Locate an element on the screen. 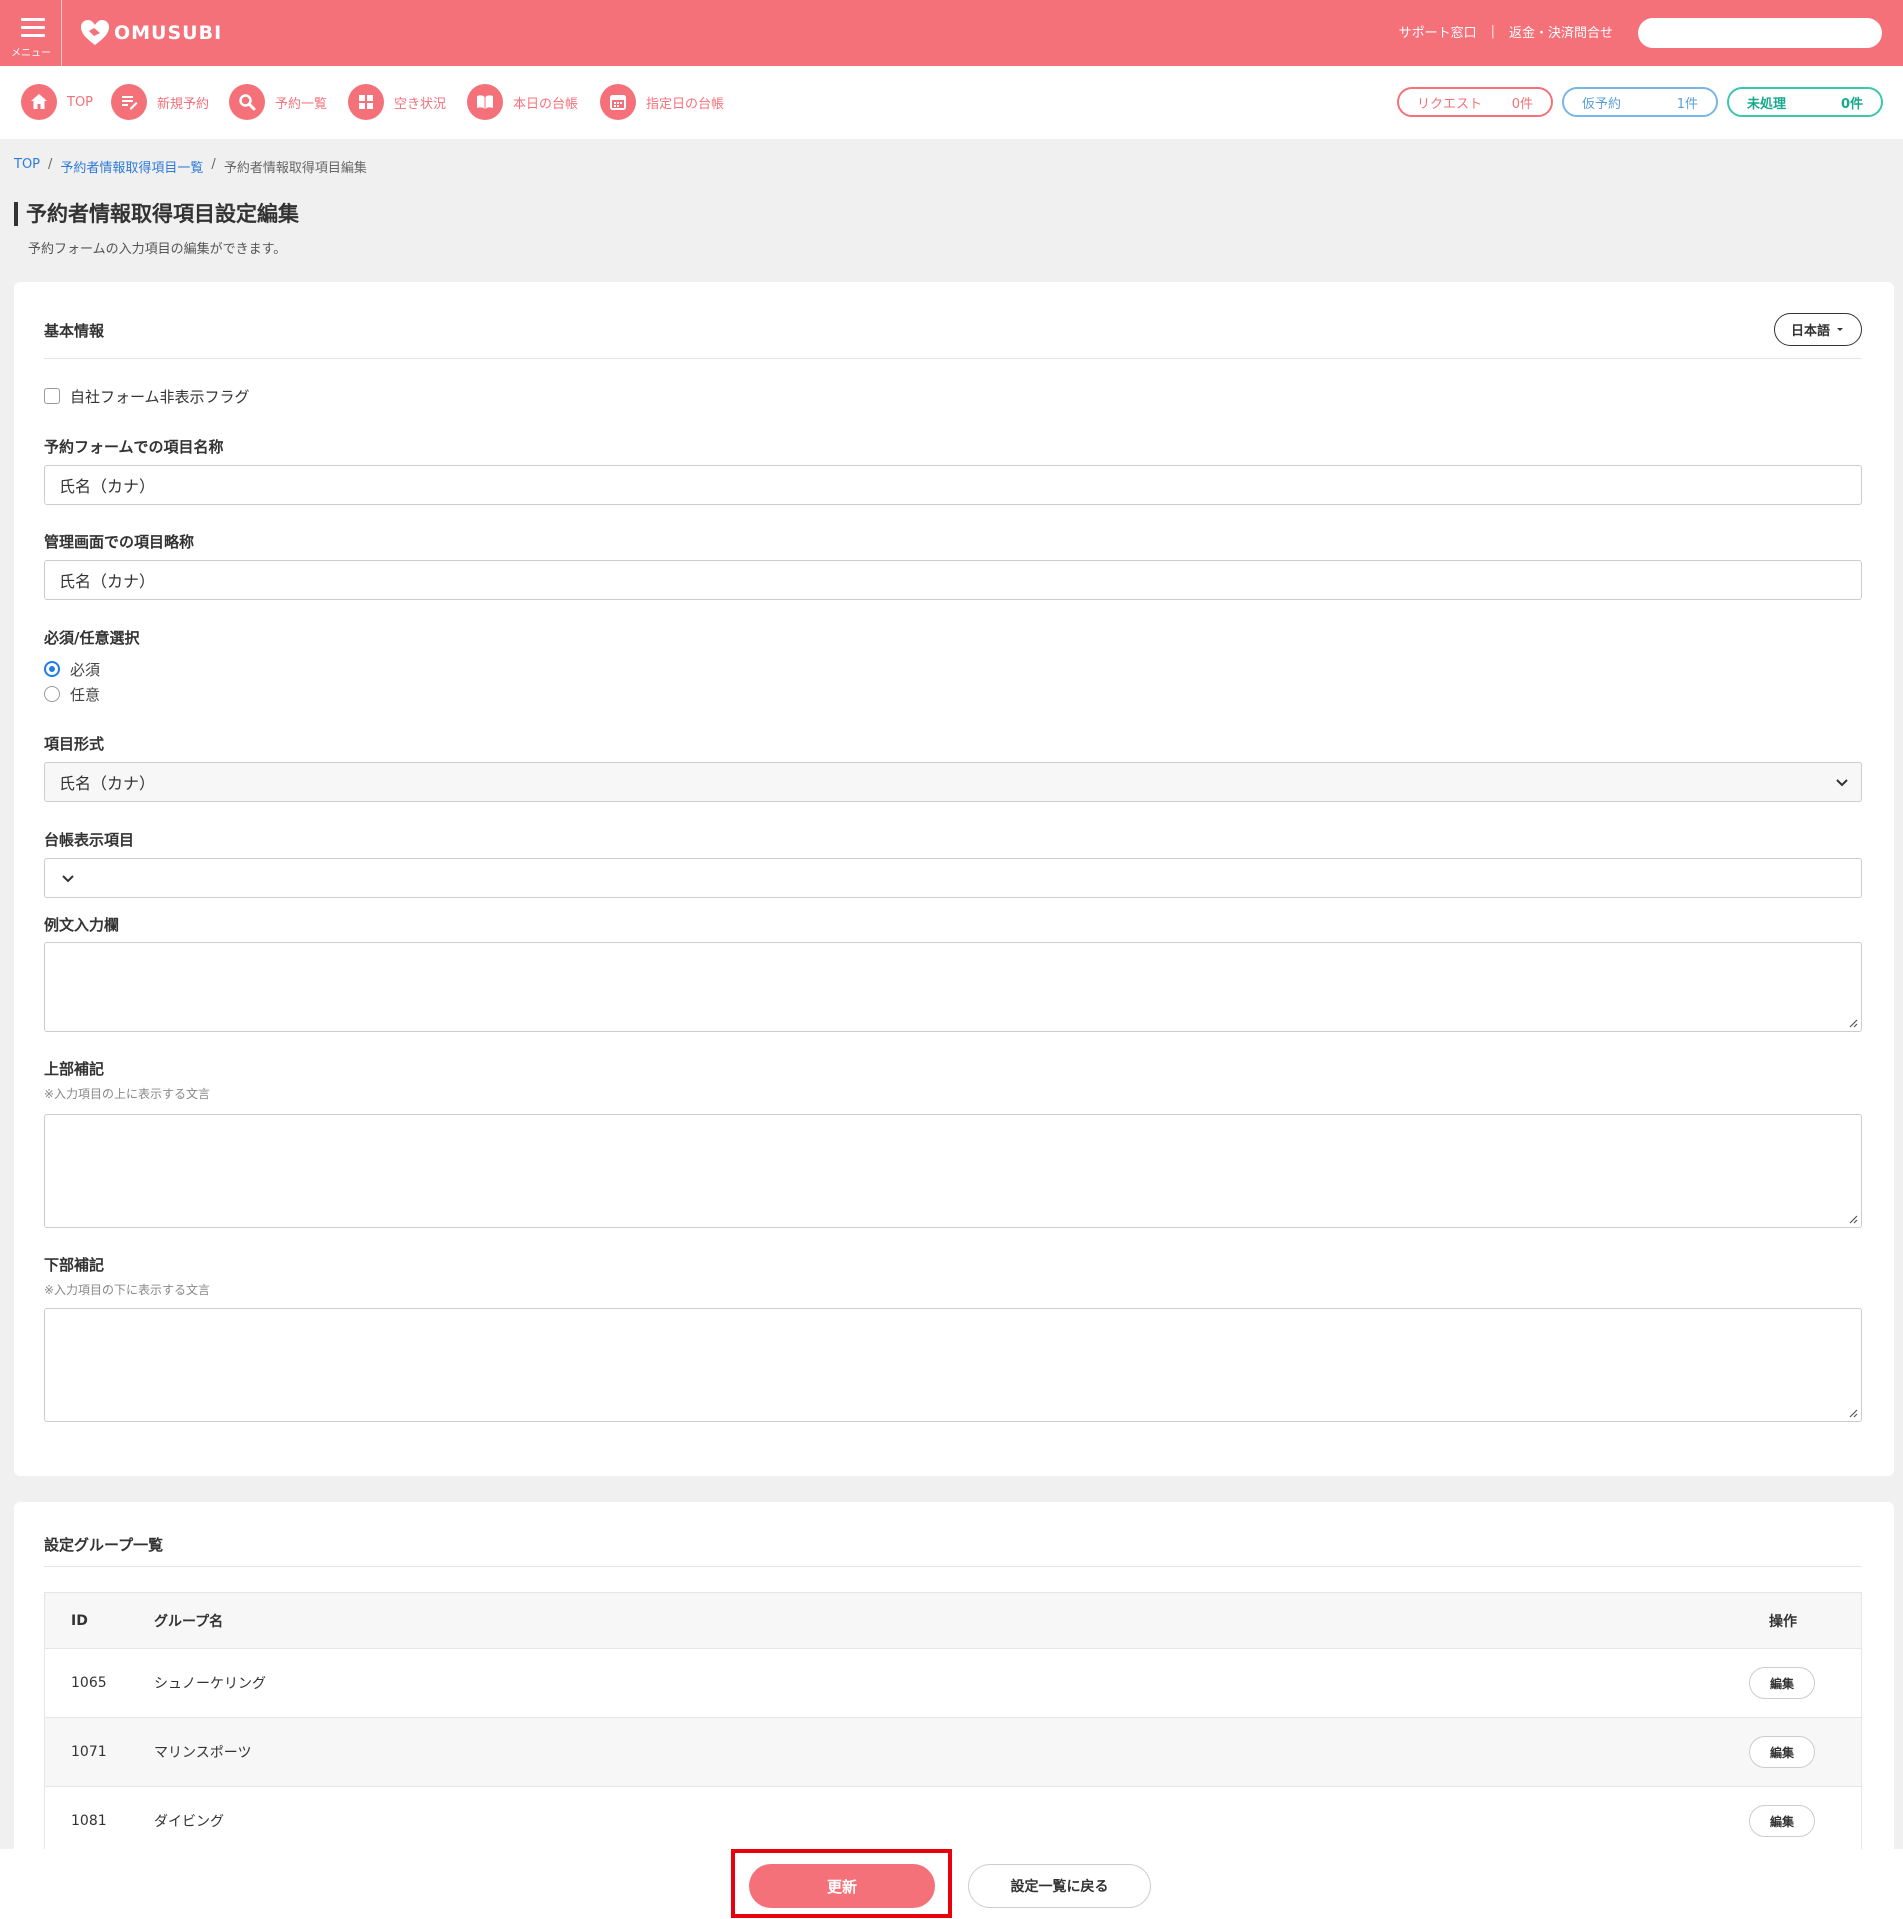 The image size is (1903, 1919). form-item-name-label: 予約フォームでの項目名称 is located at coordinates (134, 447).